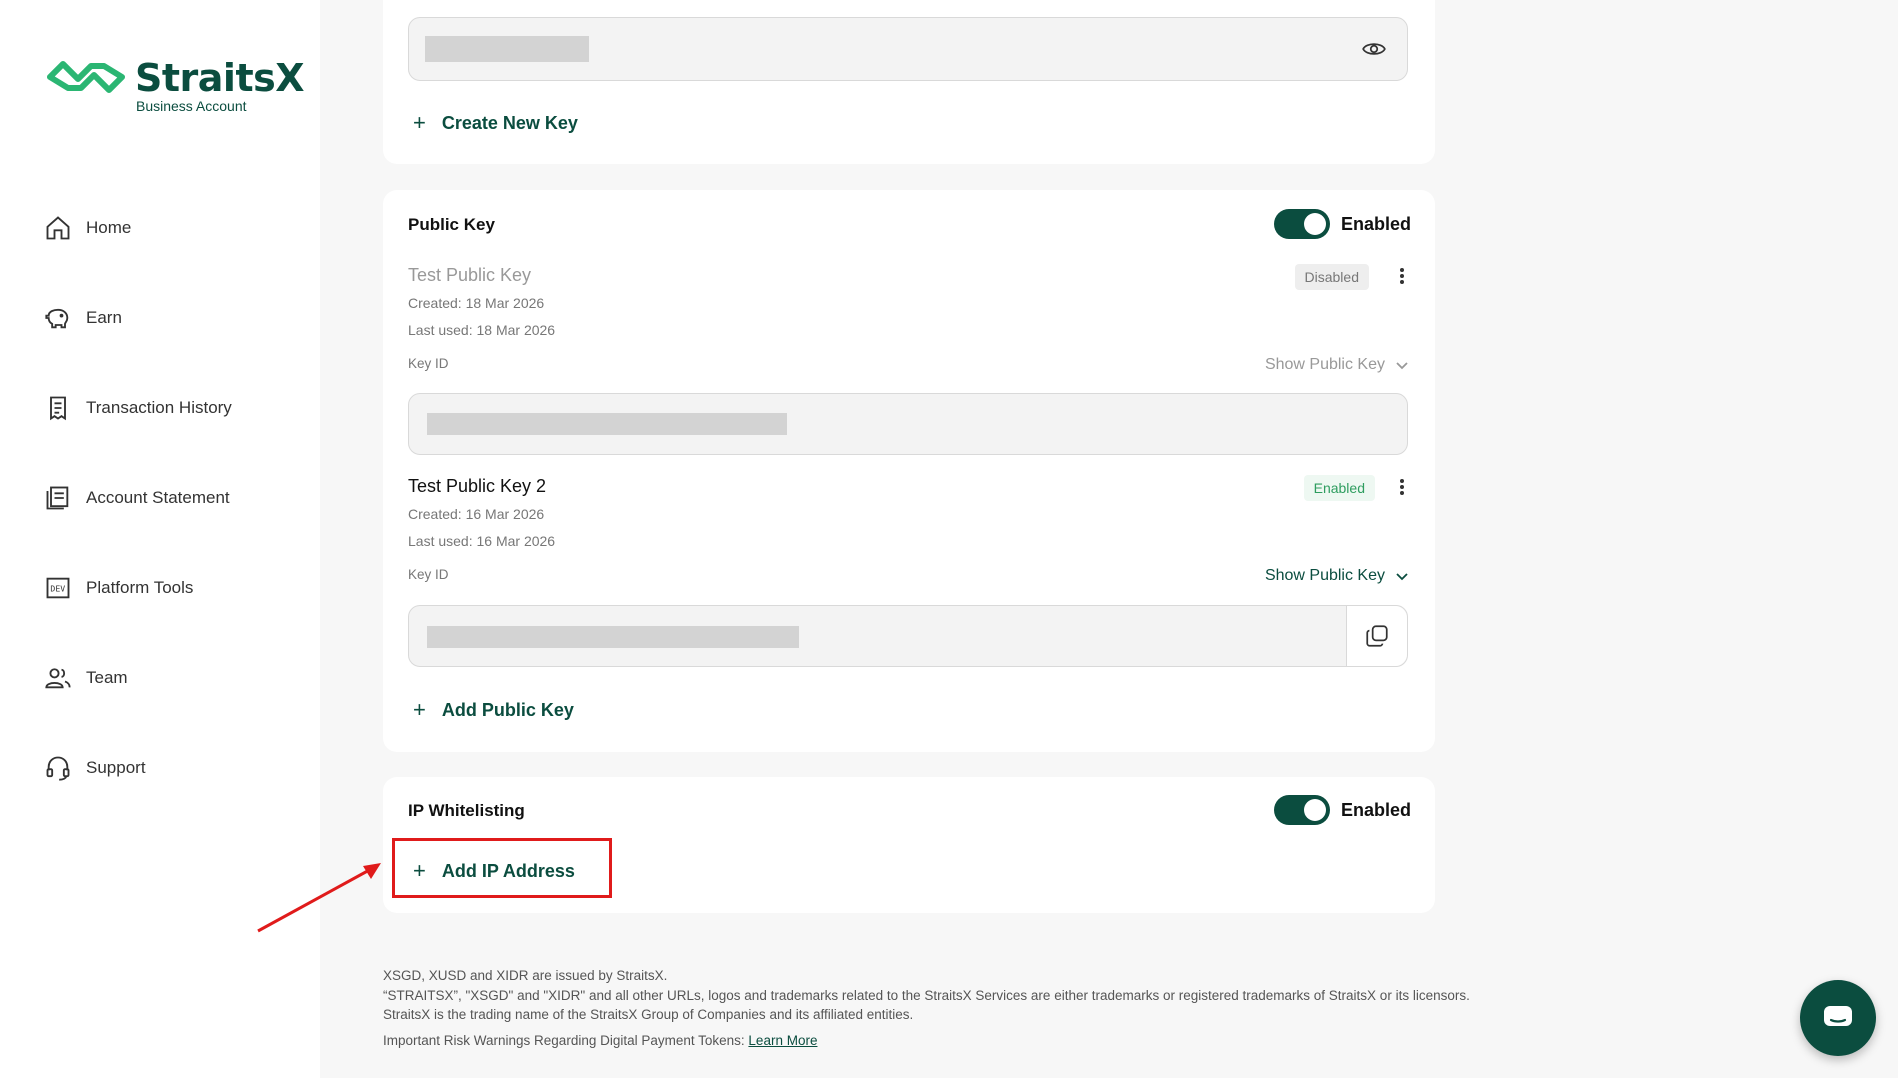 The image size is (1898, 1078). I want to click on key-created: Created: 18 Mar 2026, so click(476, 303).